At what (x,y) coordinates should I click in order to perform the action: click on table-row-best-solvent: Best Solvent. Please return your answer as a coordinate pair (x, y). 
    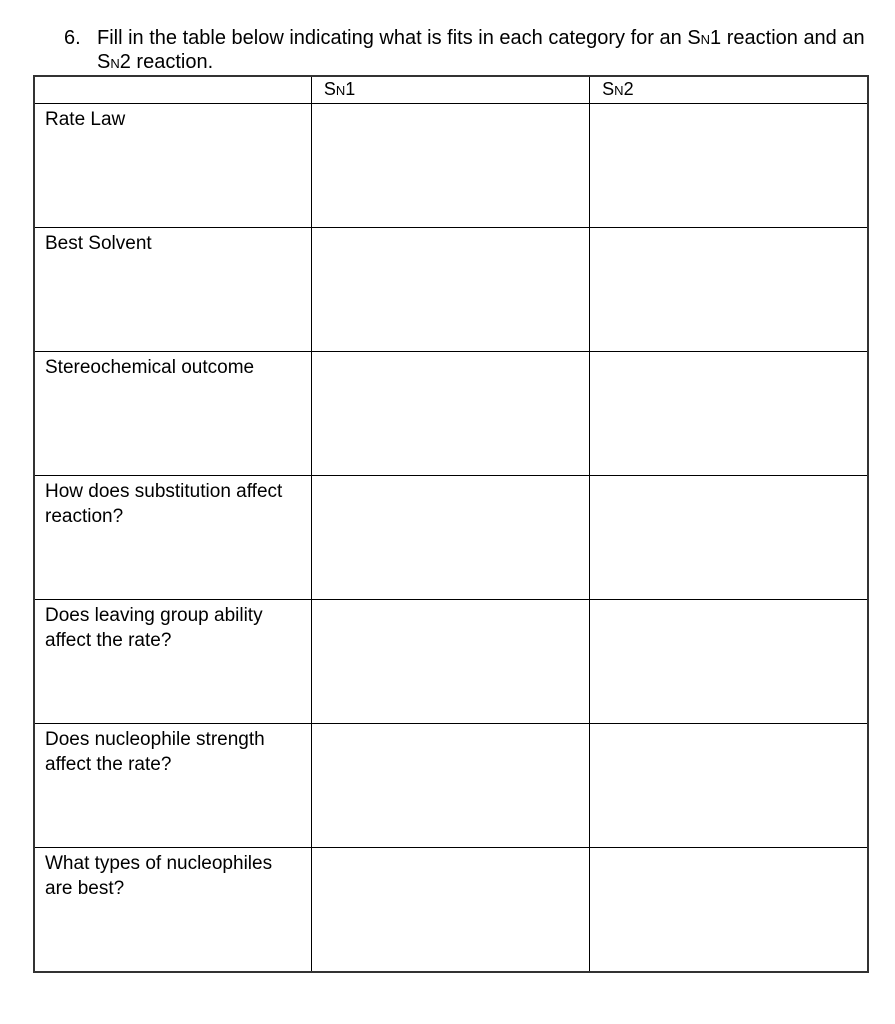
    Looking at the image, I should click on (451, 289).